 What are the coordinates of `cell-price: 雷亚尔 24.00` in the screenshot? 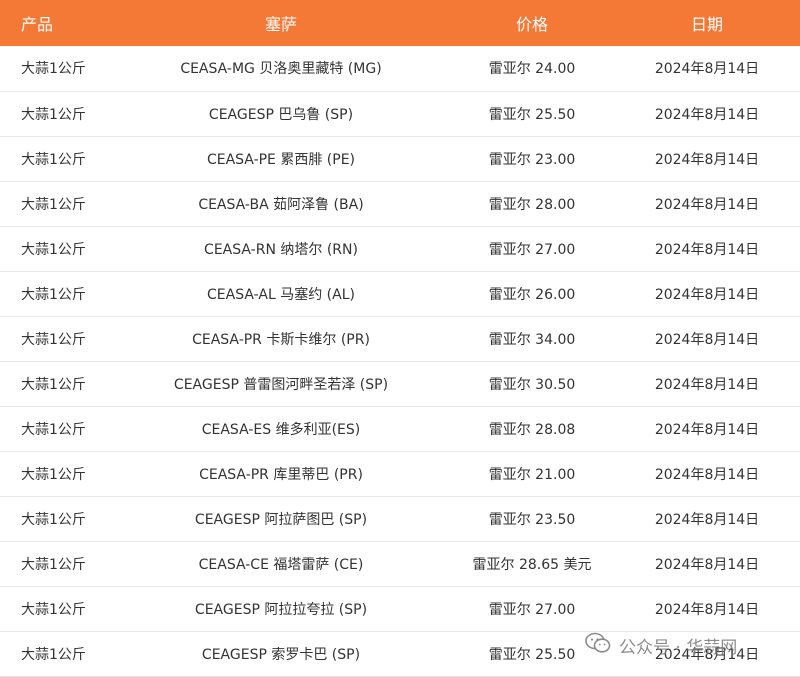 It's located at (532, 69).